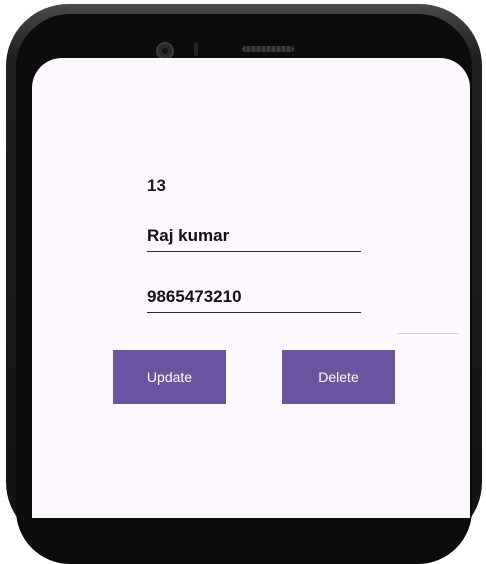  What do you see at coordinates (338, 377) in the screenshot?
I see `delete-button: Delete` at bounding box center [338, 377].